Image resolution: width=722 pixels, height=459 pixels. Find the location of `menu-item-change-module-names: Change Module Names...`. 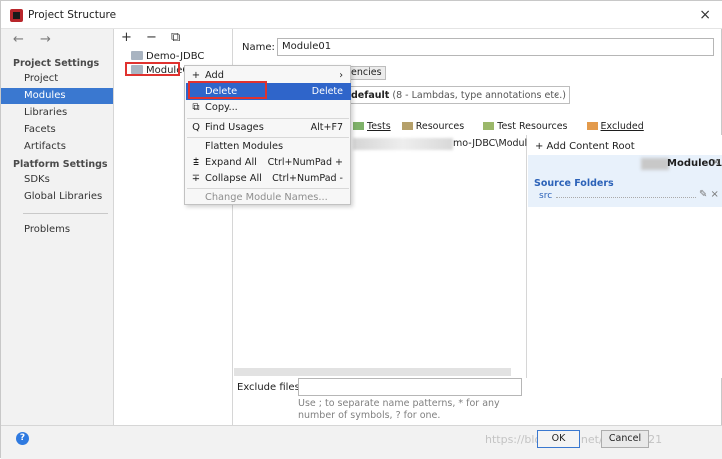

menu-item-change-module-names: Change Module Names... is located at coordinates (266, 197).